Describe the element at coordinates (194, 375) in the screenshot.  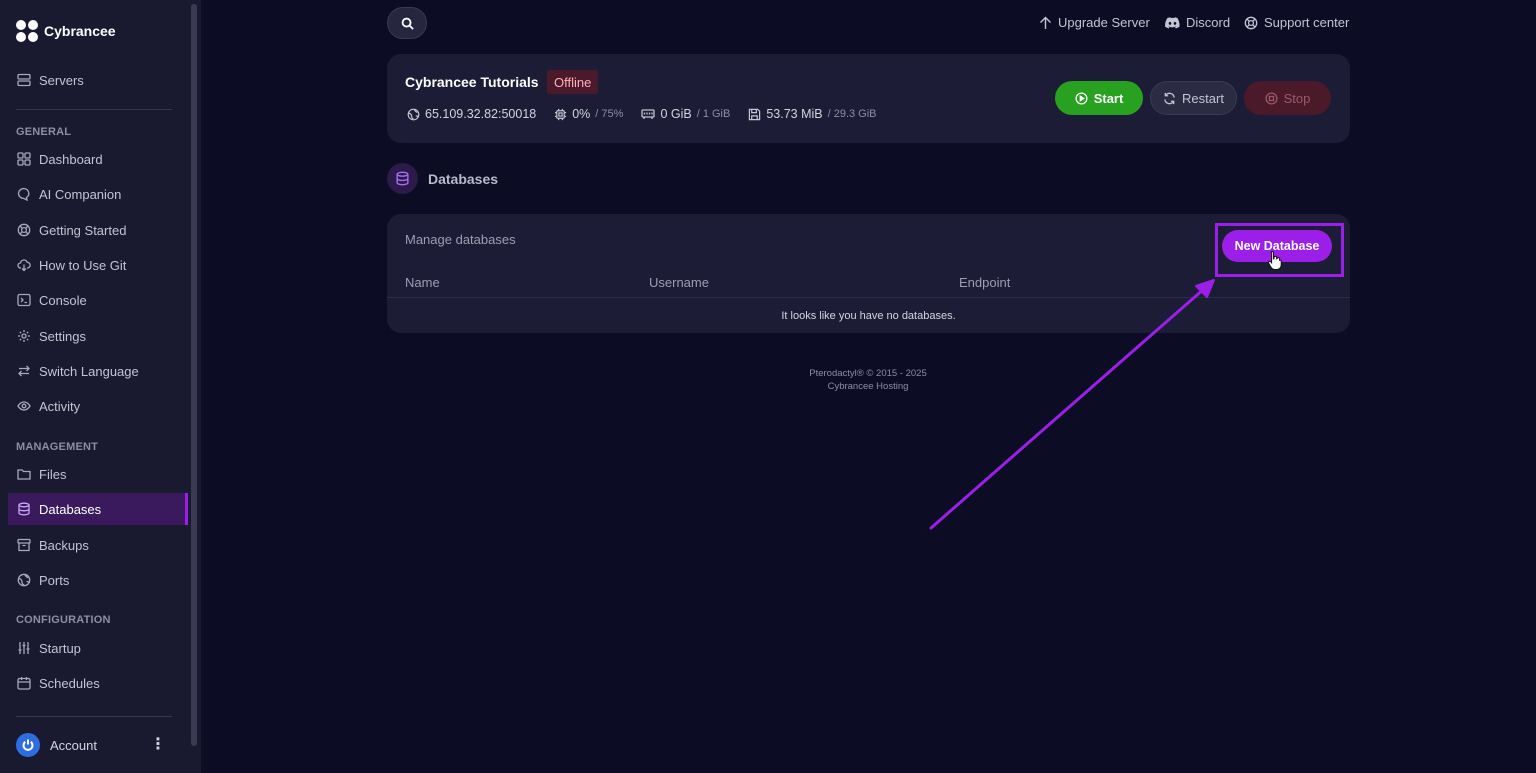
I see `sidebar-scrollbar` at that location.